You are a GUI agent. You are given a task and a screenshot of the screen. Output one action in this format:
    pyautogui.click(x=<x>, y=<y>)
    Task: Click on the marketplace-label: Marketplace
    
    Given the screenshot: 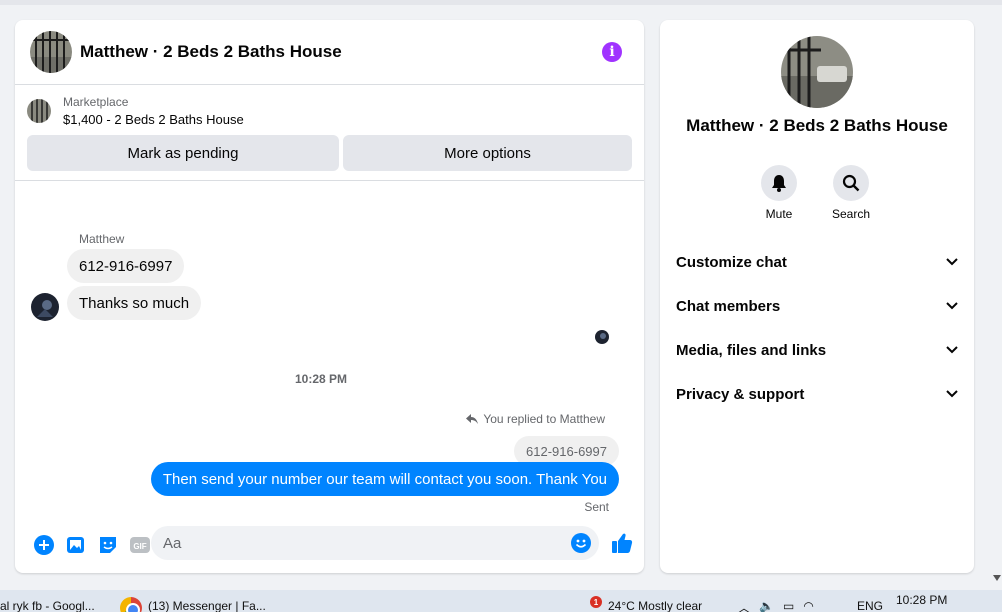 What is the action you would take?
    pyautogui.click(x=96, y=102)
    